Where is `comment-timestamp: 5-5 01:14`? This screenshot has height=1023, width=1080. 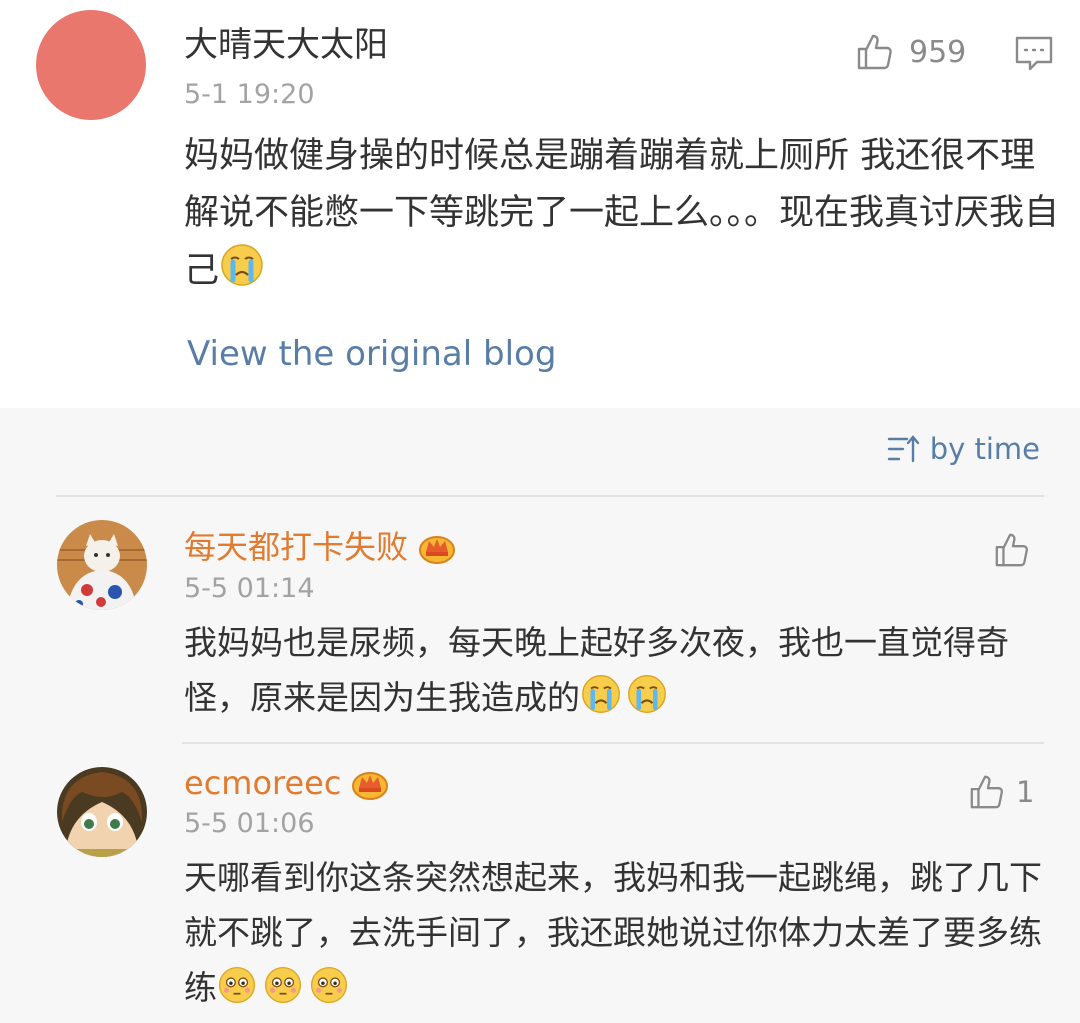 comment-timestamp: 5-5 01:14 is located at coordinates (249, 588).